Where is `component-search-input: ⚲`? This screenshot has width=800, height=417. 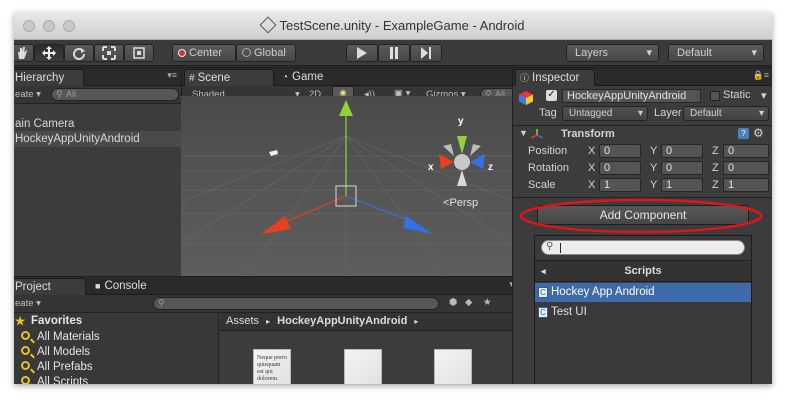
component-search-input: ⚲ is located at coordinates (643, 247).